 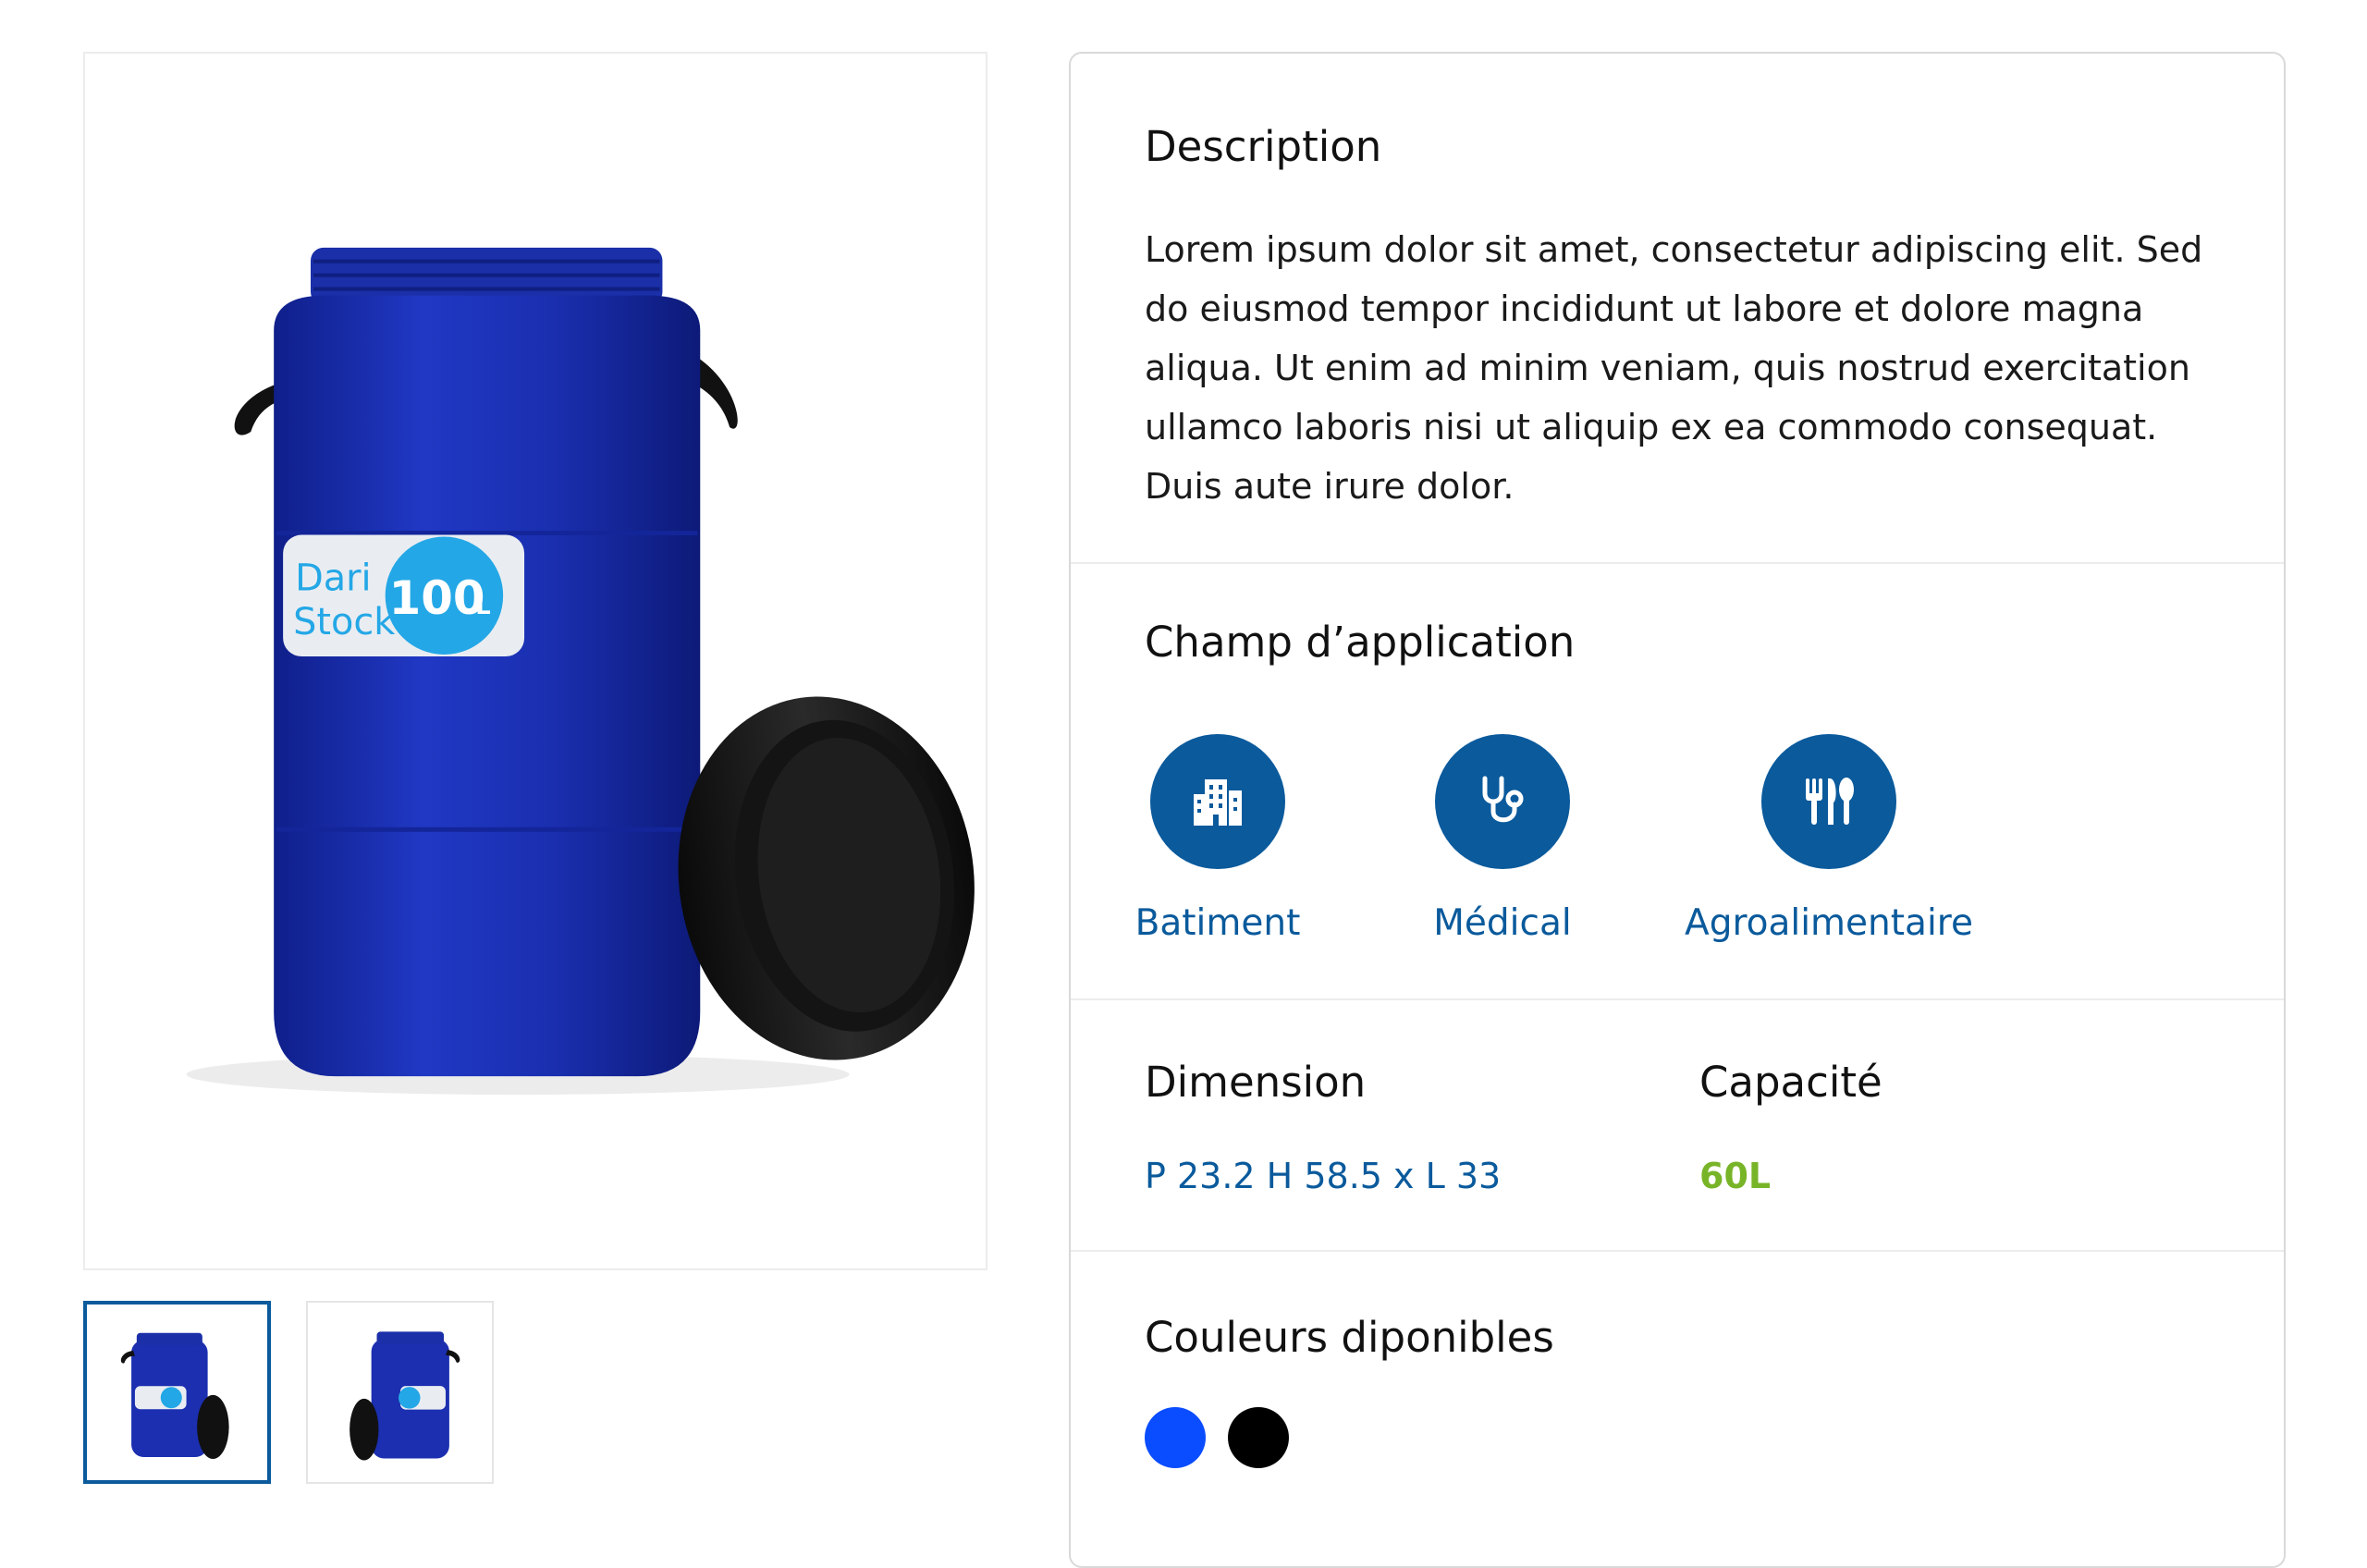 I want to click on application-item-agroalimentaire: Agroalimentaire, so click(x=1828, y=839).